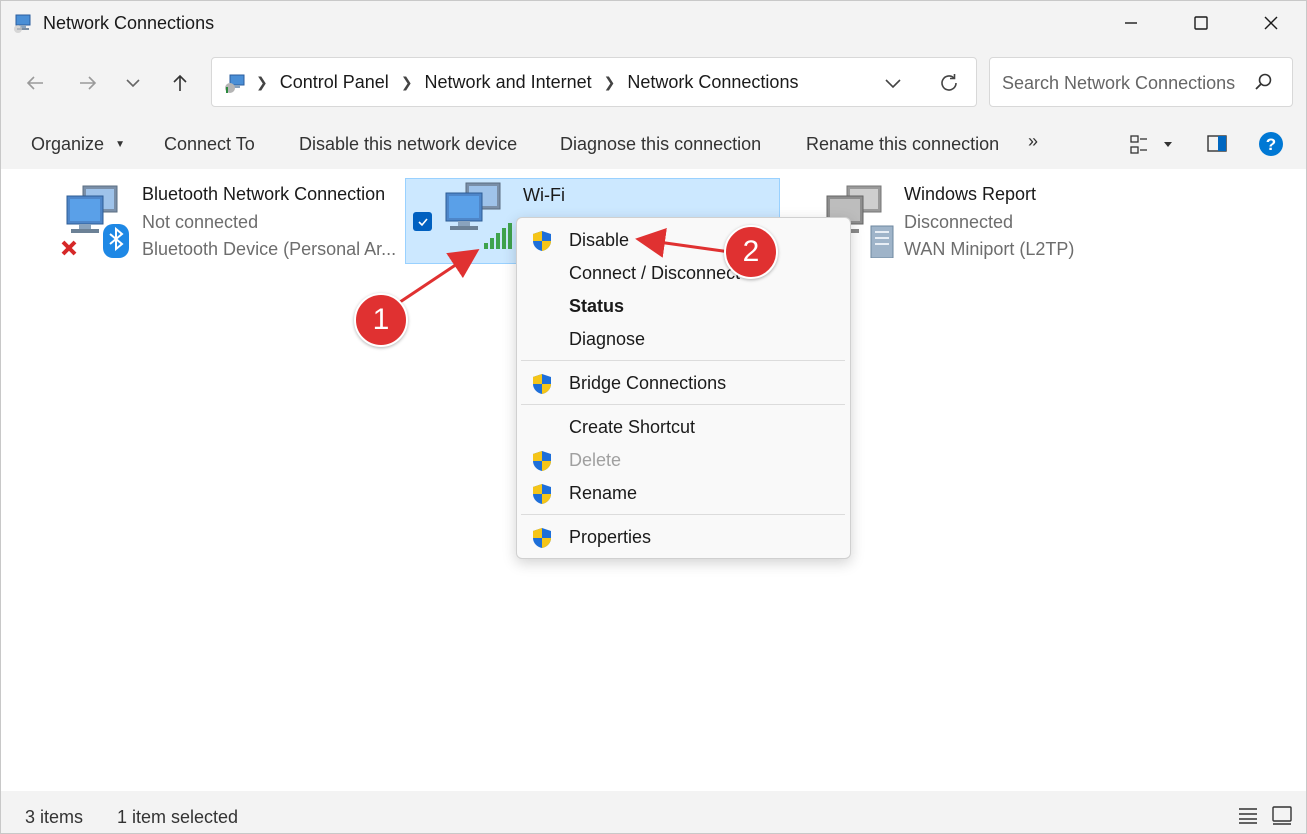  What do you see at coordinates (751, 252) in the screenshot?
I see `annotation-badge-step-2: 2` at bounding box center [751, 252].